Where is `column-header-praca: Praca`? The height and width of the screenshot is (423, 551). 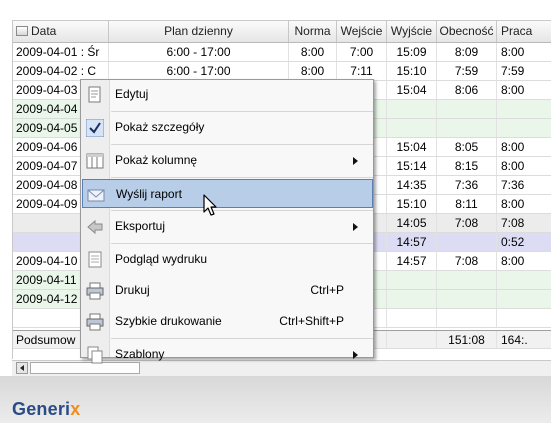 column-header-praca: Praca is located at coordinates (524, 31).